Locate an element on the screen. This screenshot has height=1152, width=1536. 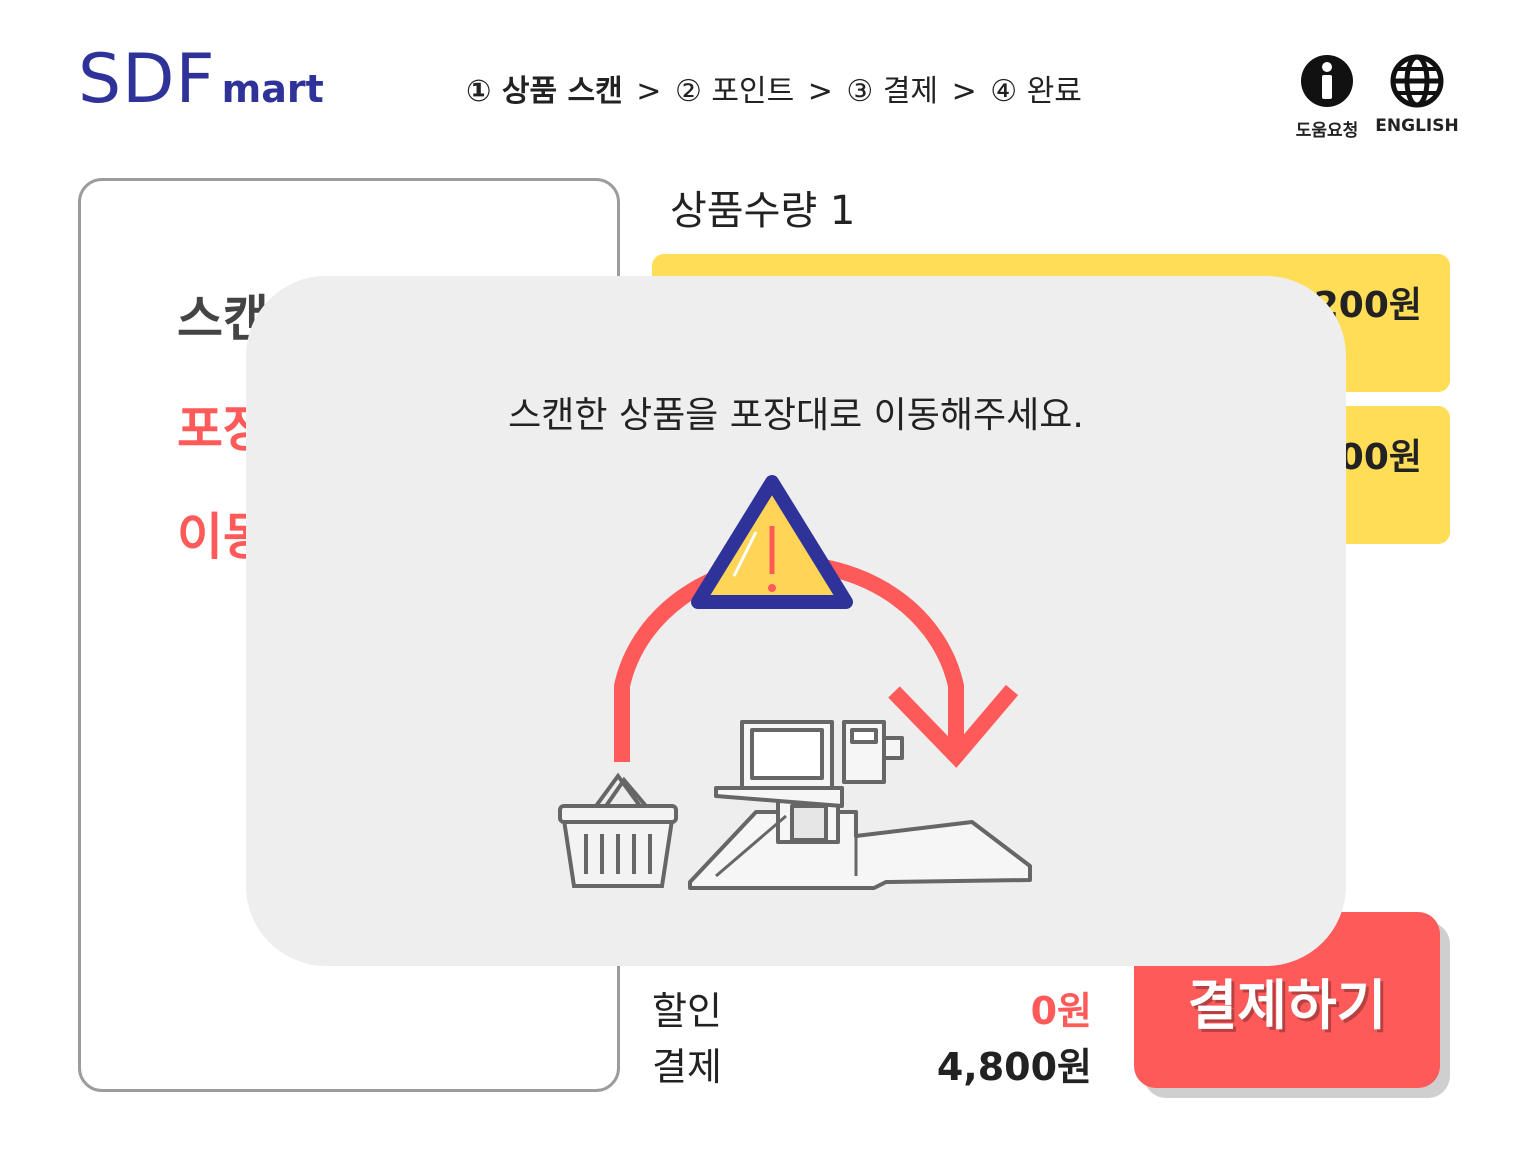
logo-sub: mart is located at coordinates (272, 89).